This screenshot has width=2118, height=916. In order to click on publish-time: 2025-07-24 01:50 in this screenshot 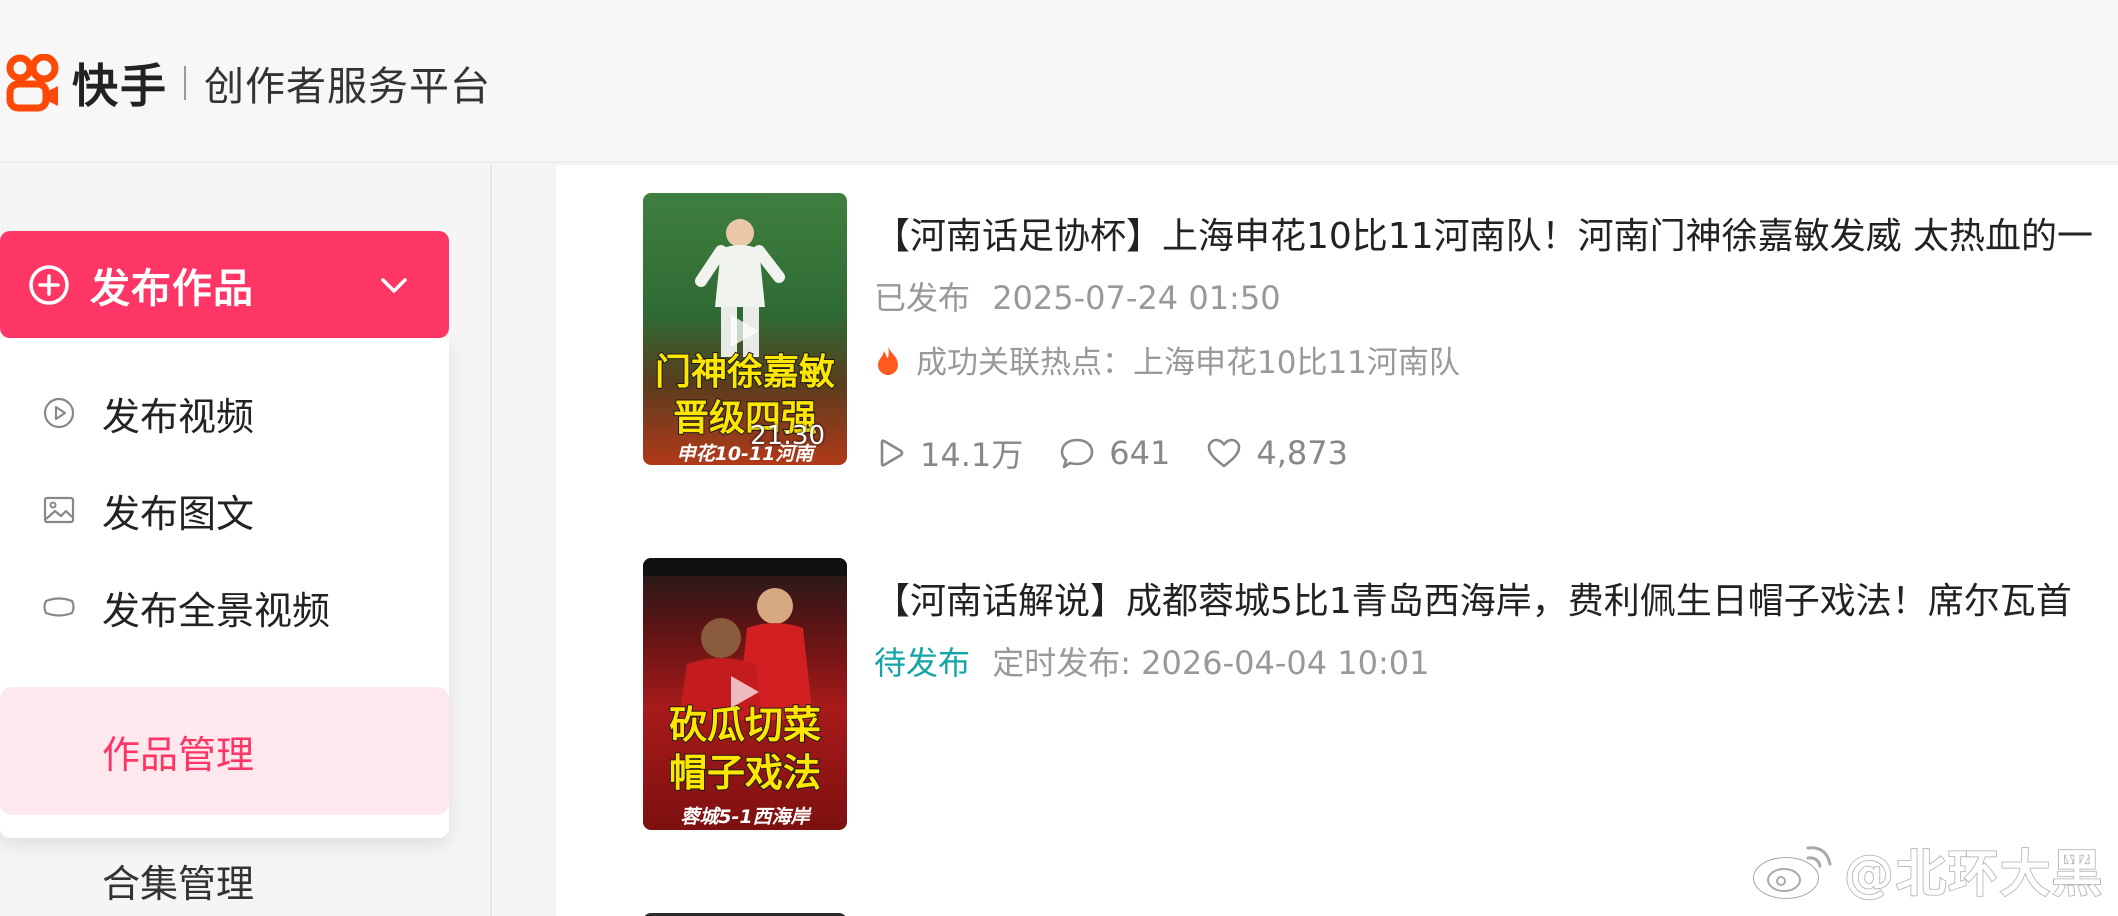, I will do `click(1136, 298)`.